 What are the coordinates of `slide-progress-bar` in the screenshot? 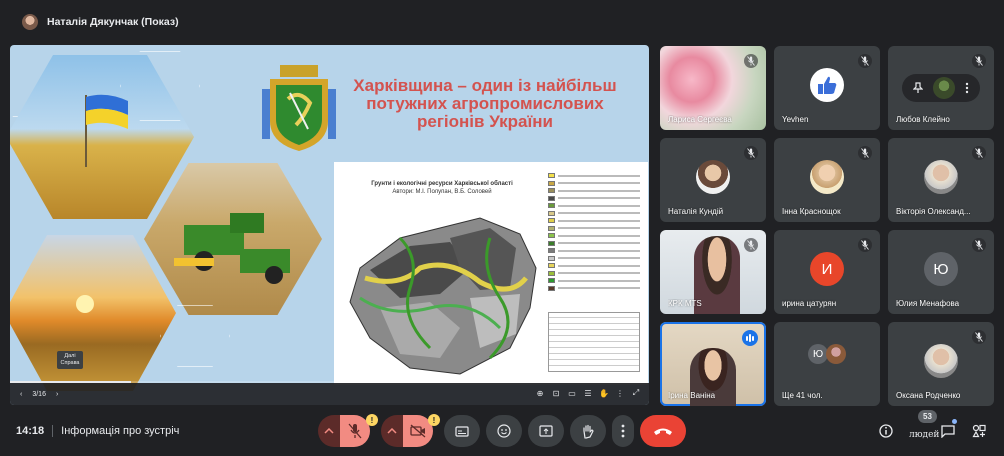 It's located at (329, 382).